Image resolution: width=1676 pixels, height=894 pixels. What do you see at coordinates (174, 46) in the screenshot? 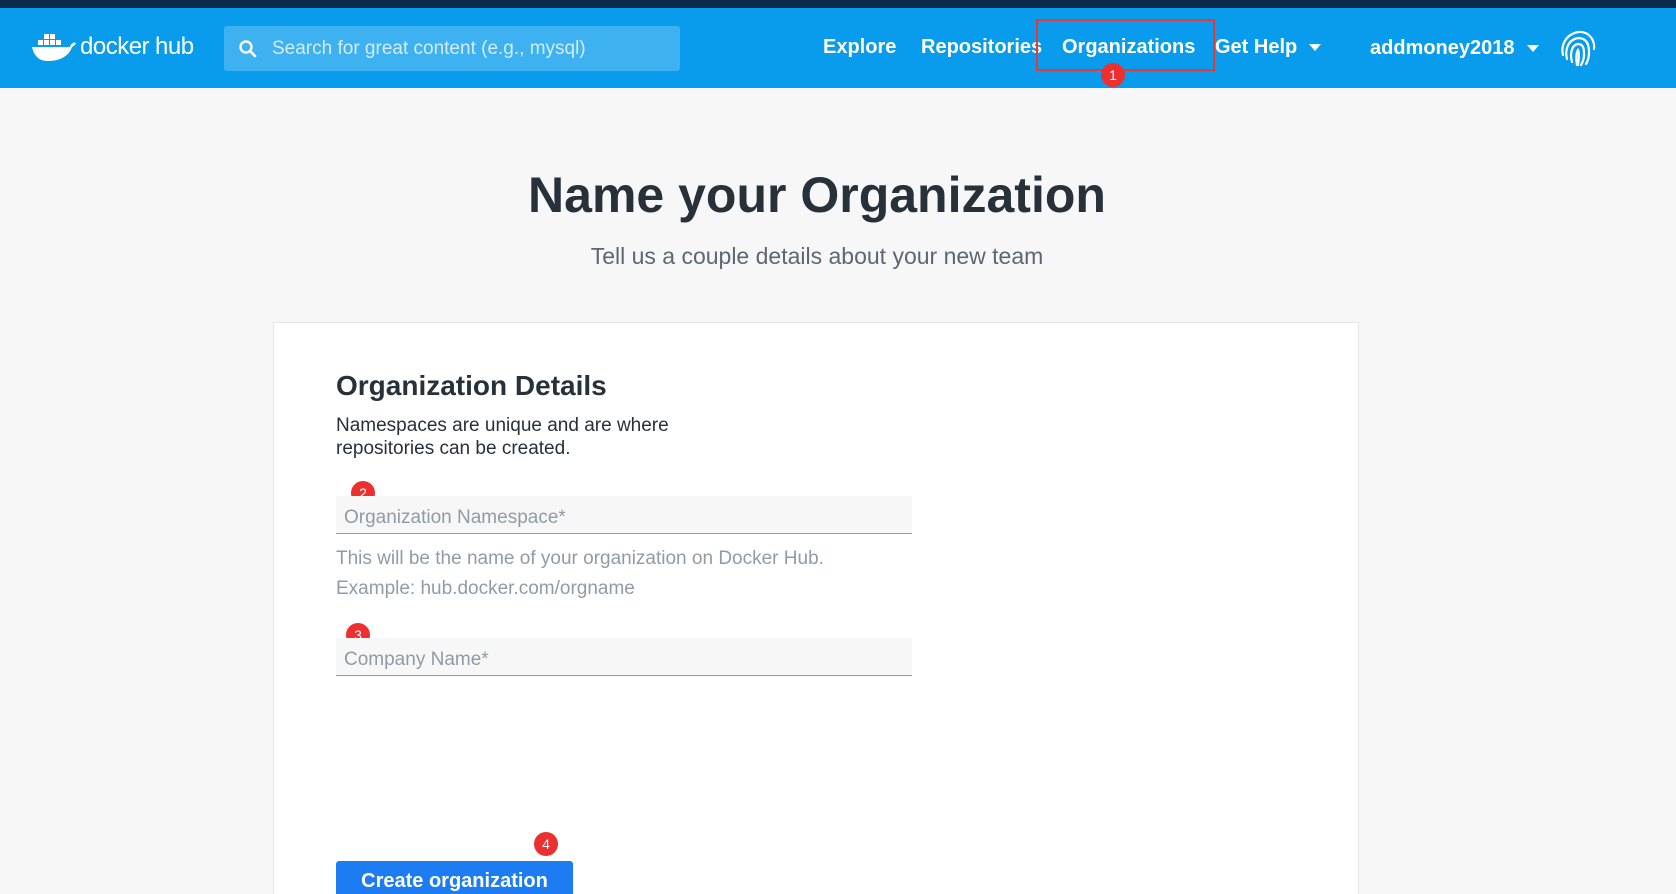
I see `logo-hub: hub` at bounding box center [174, 46].